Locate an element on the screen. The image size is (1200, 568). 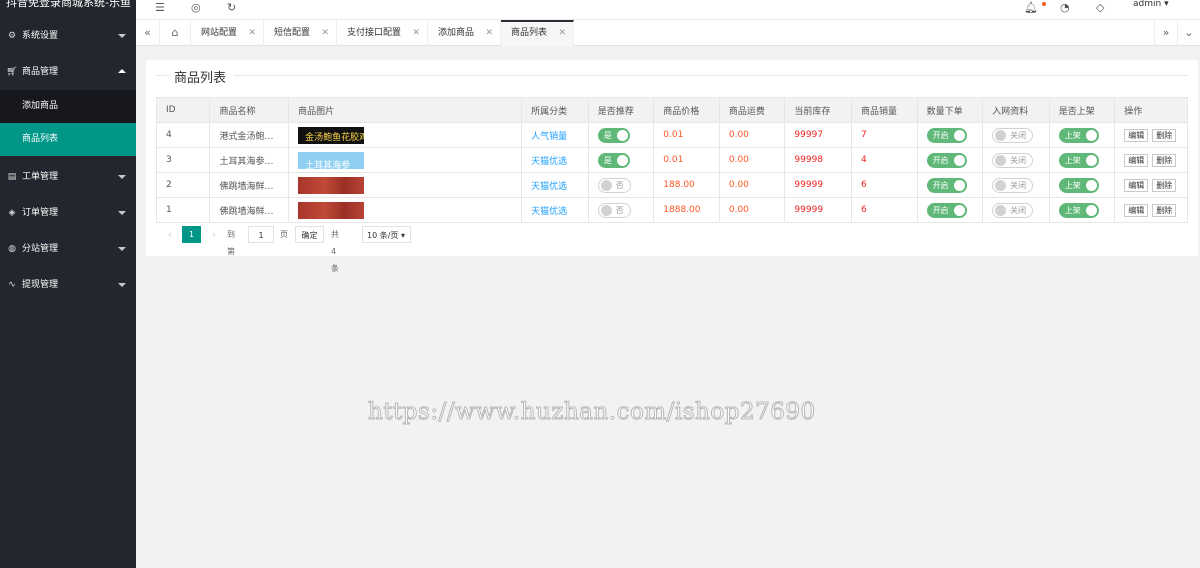
page-size-select: 10 条/页 ▾ is located at coordinates (386, 234).